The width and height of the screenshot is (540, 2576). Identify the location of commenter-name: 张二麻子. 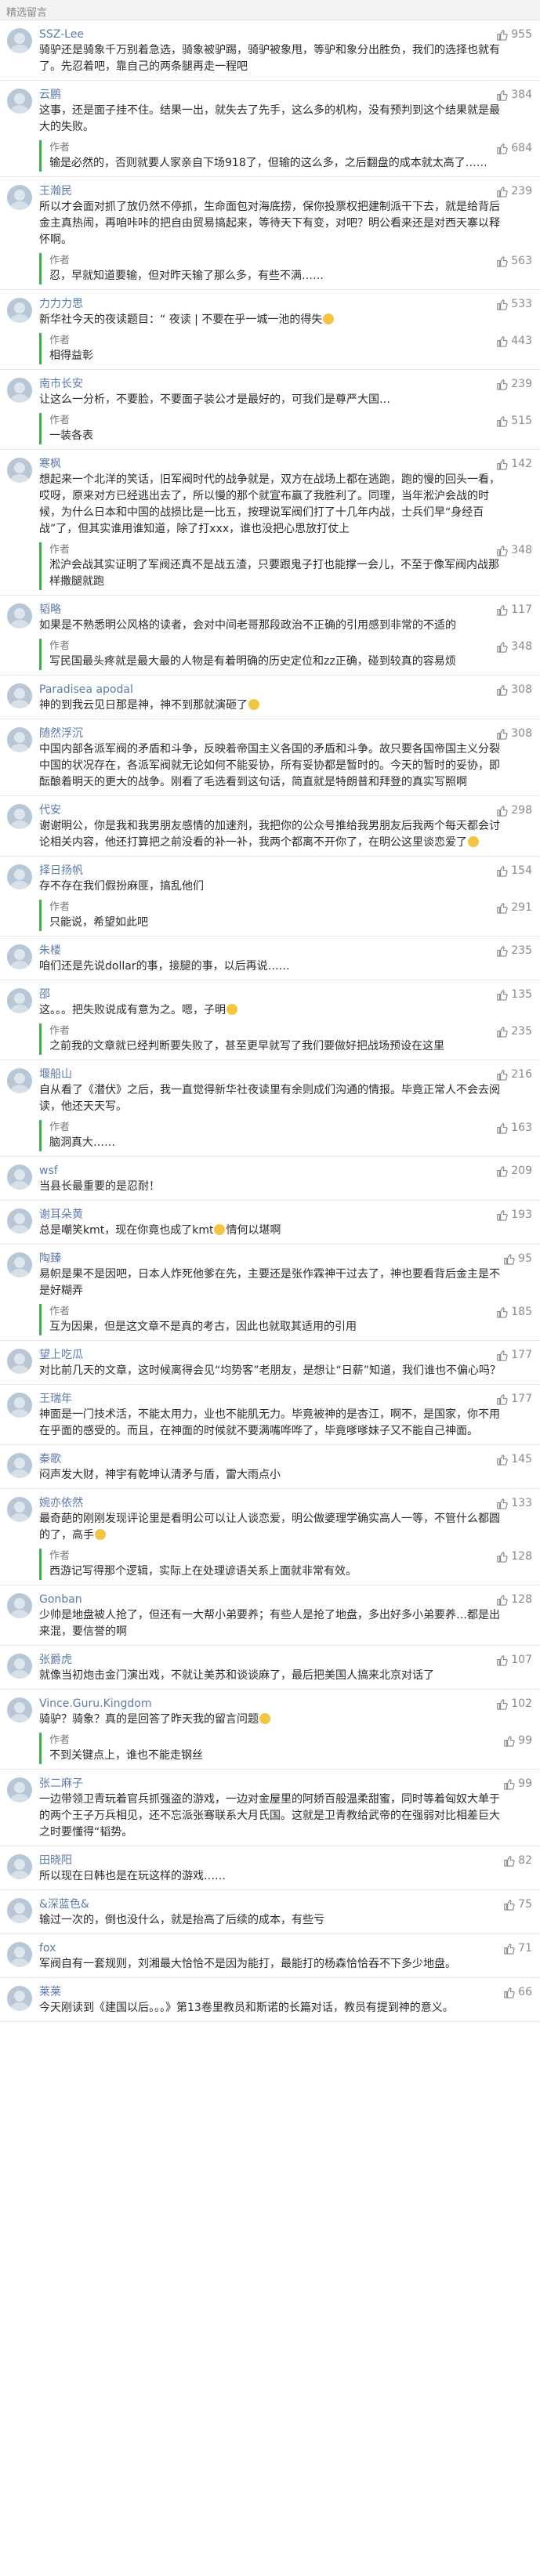
(285, 1784).